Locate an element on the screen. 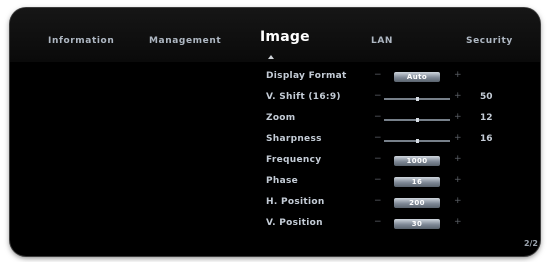 The height and width of the screenshot is (262, 550). frequency-value: 1000 is located at coordinates (417, 161).